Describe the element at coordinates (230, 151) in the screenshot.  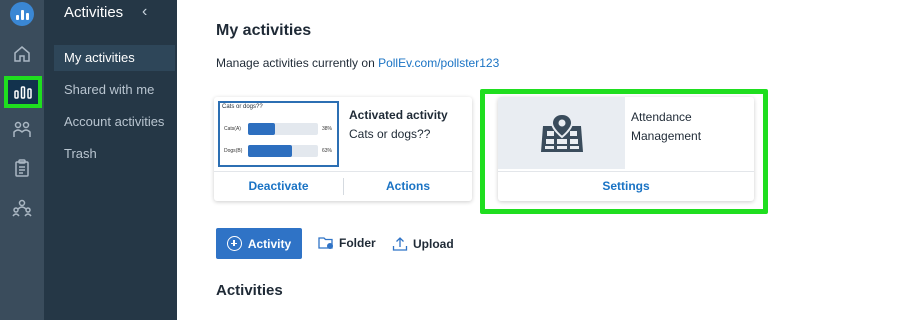
I see `option-name: Dogs` at that location.